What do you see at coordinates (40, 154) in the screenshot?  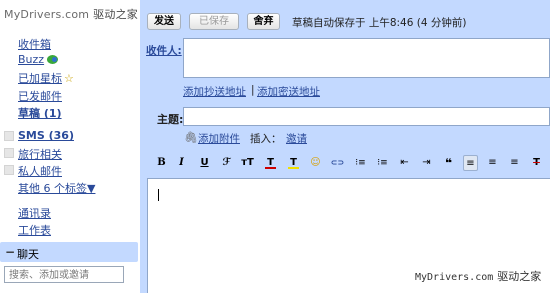 I see `sidebar-label-travel: 旅行相关` at bounding box center [40, 154].